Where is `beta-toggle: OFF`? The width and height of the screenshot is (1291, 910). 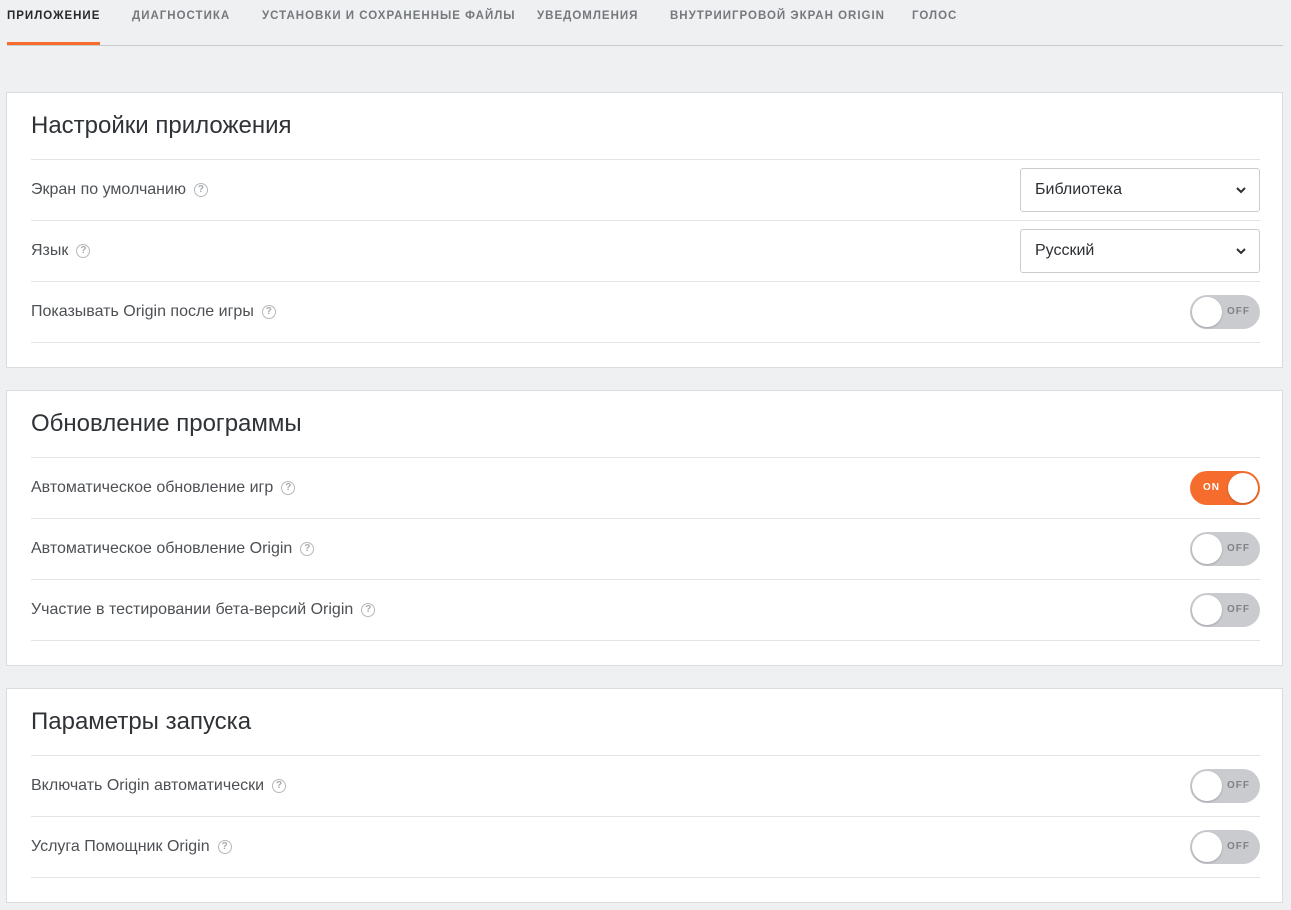
beta-toggle: OFF is located at coordinates (1225, 610).